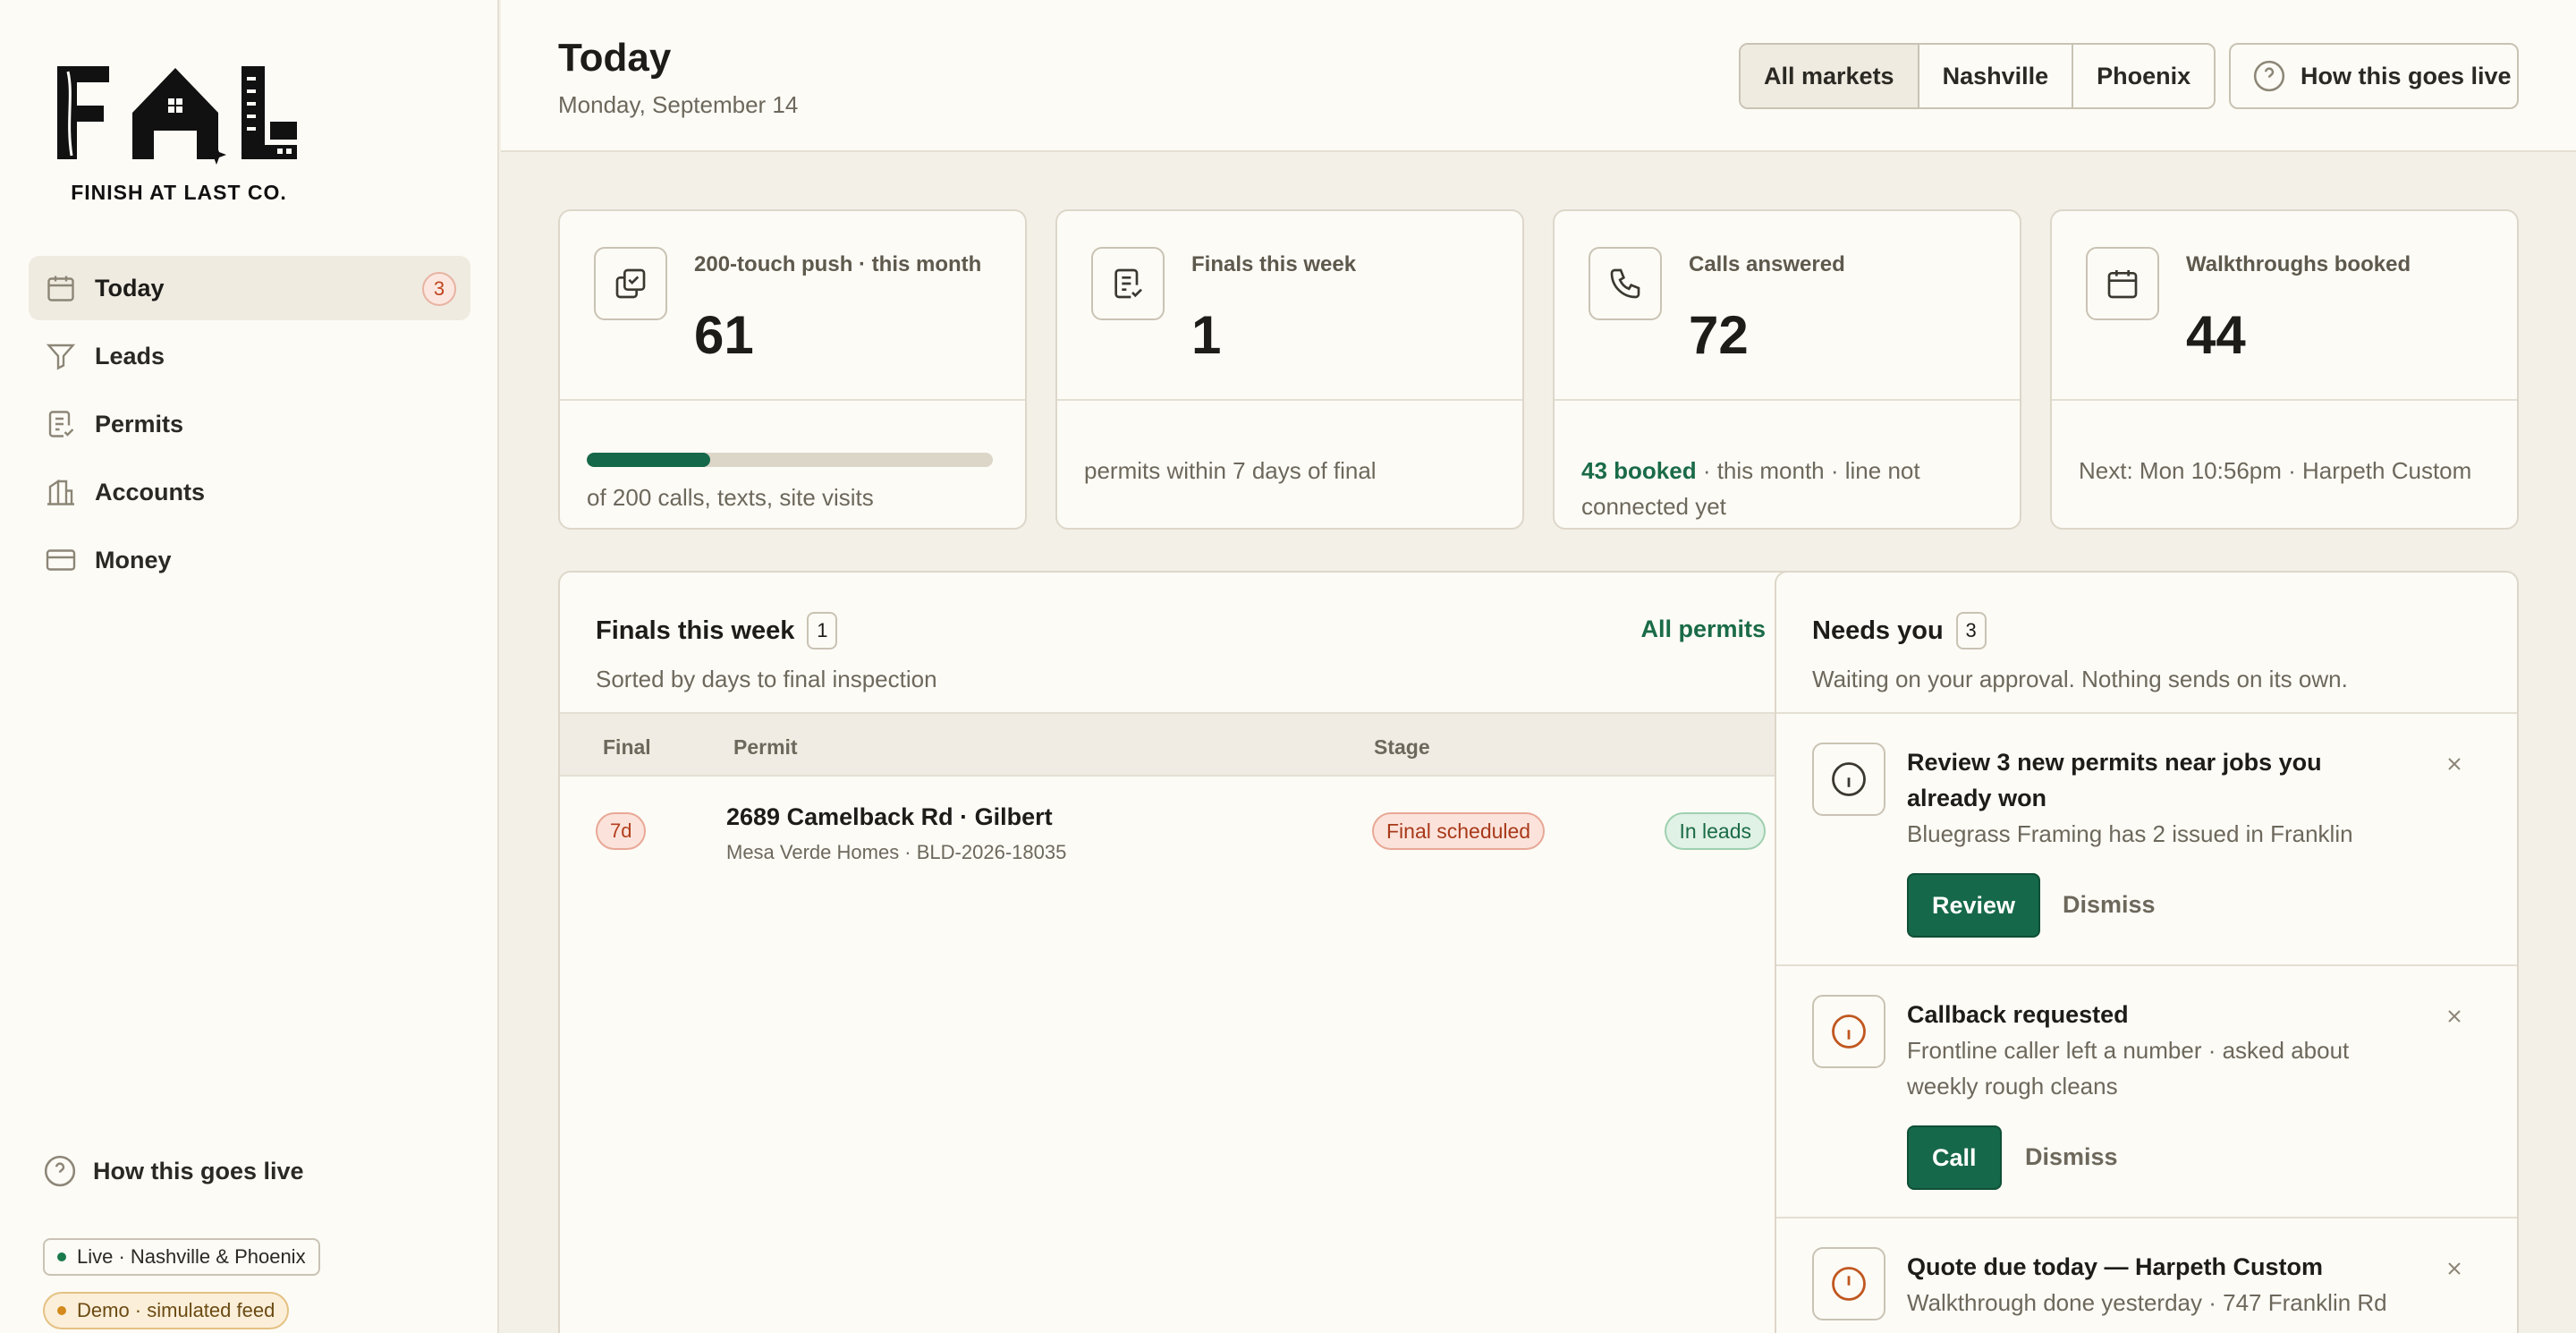 This screenshot has width=2576, height=1333. What do you see at coordinates (1639, 470) in the screenshot?
I see `booked-count: 43 booked` at bounding box center [1639, 470].